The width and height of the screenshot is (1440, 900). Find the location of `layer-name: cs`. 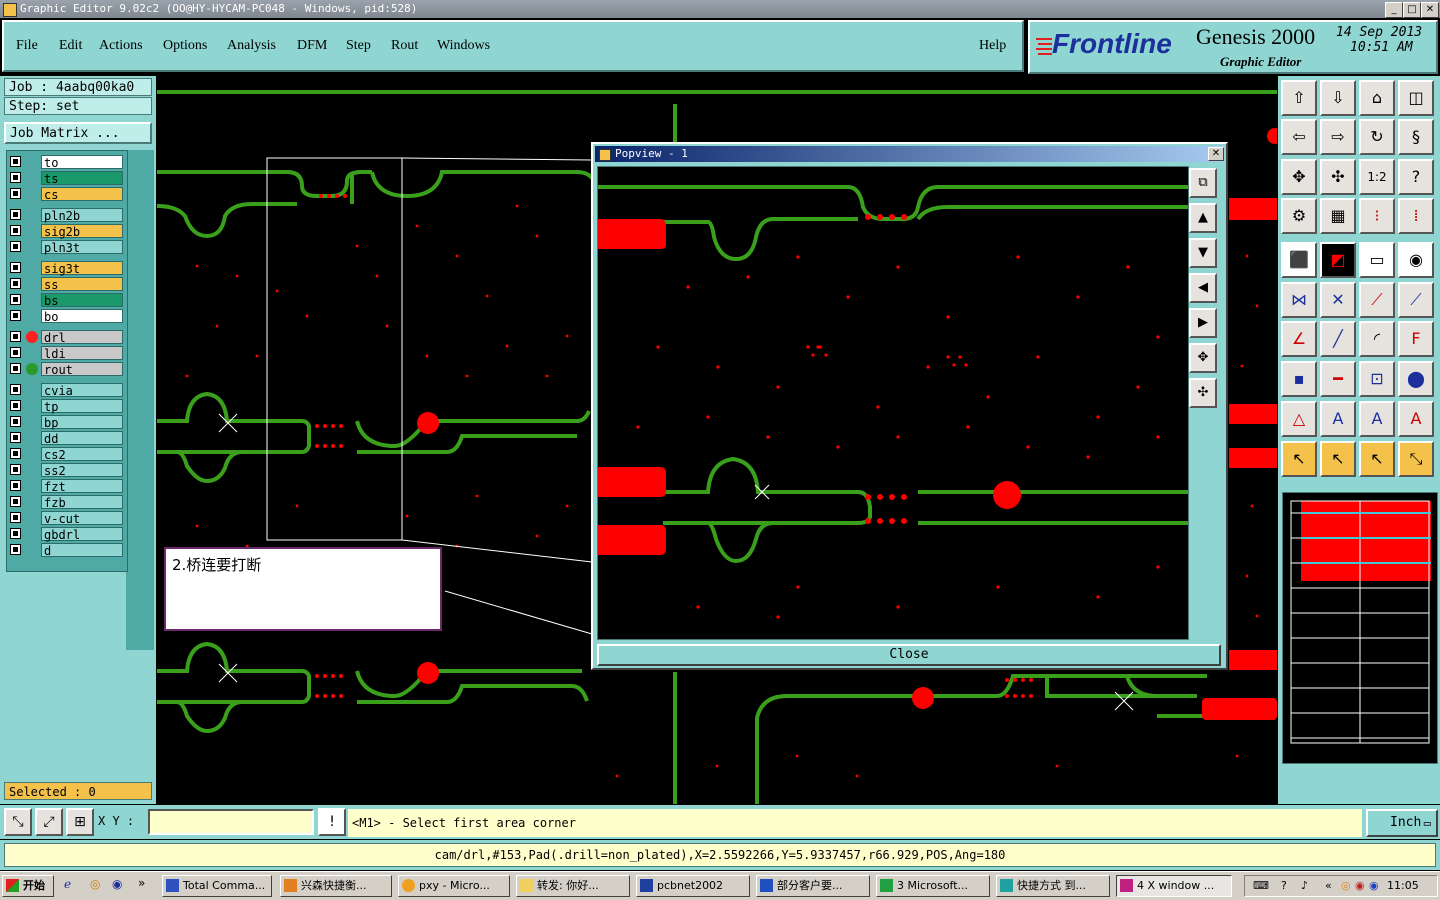

layer-name: cs is located at coordinates (82, 194).